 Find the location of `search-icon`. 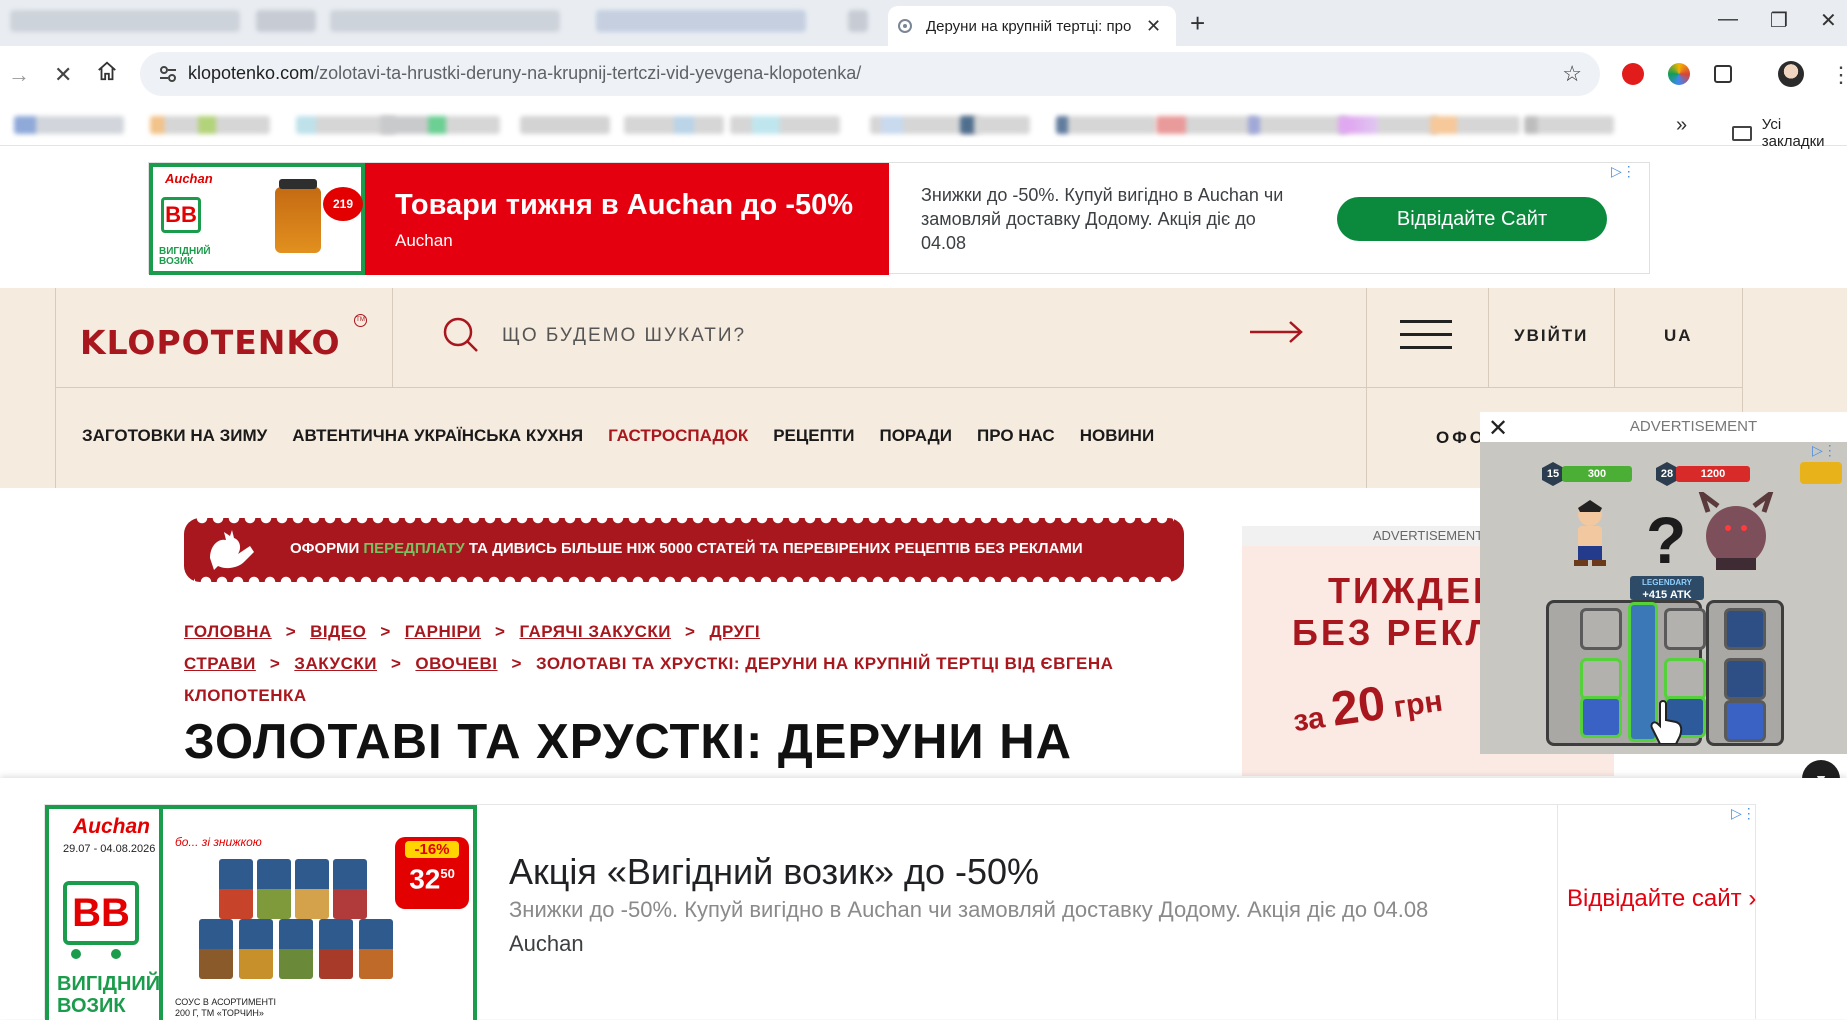

search-icon is located at coordinates (461, 335).